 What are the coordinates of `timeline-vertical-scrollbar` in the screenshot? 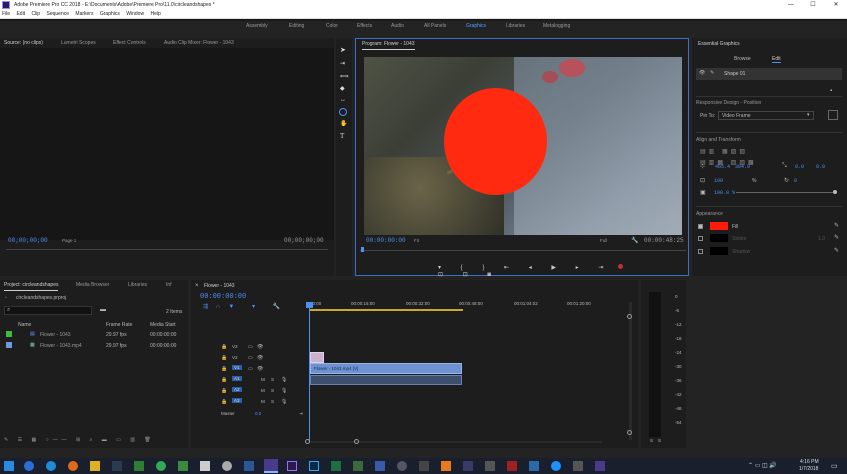 It's located at (630, 371).